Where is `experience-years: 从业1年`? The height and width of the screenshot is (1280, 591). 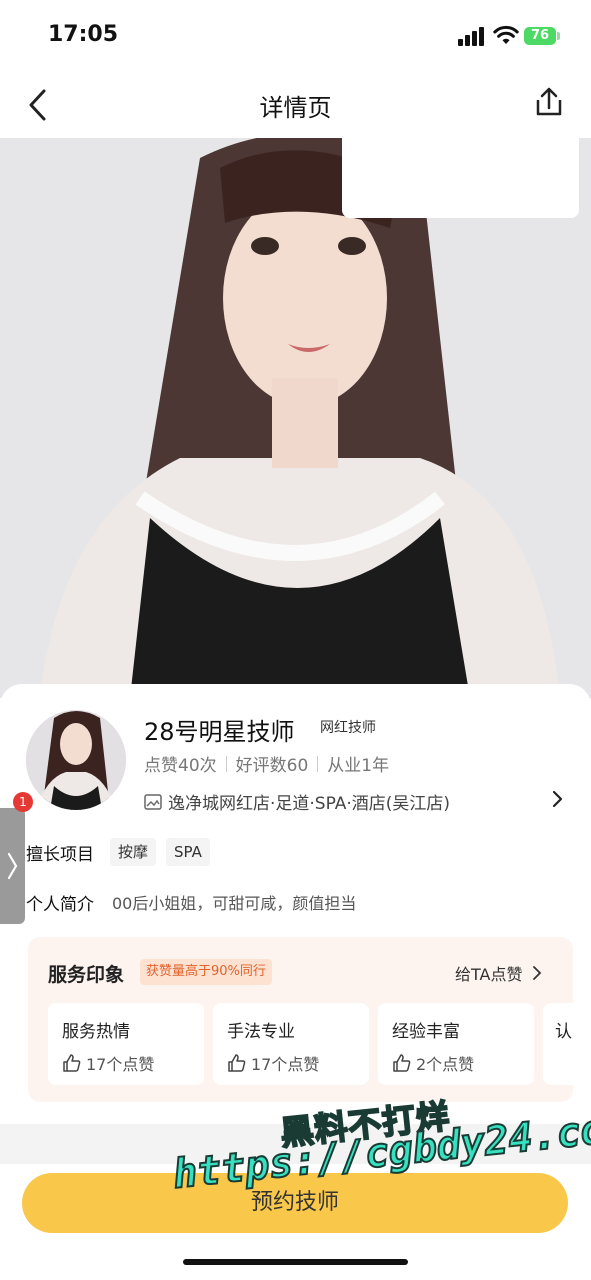
experience-years: 从业1年 is located at coordinates (358, 766).